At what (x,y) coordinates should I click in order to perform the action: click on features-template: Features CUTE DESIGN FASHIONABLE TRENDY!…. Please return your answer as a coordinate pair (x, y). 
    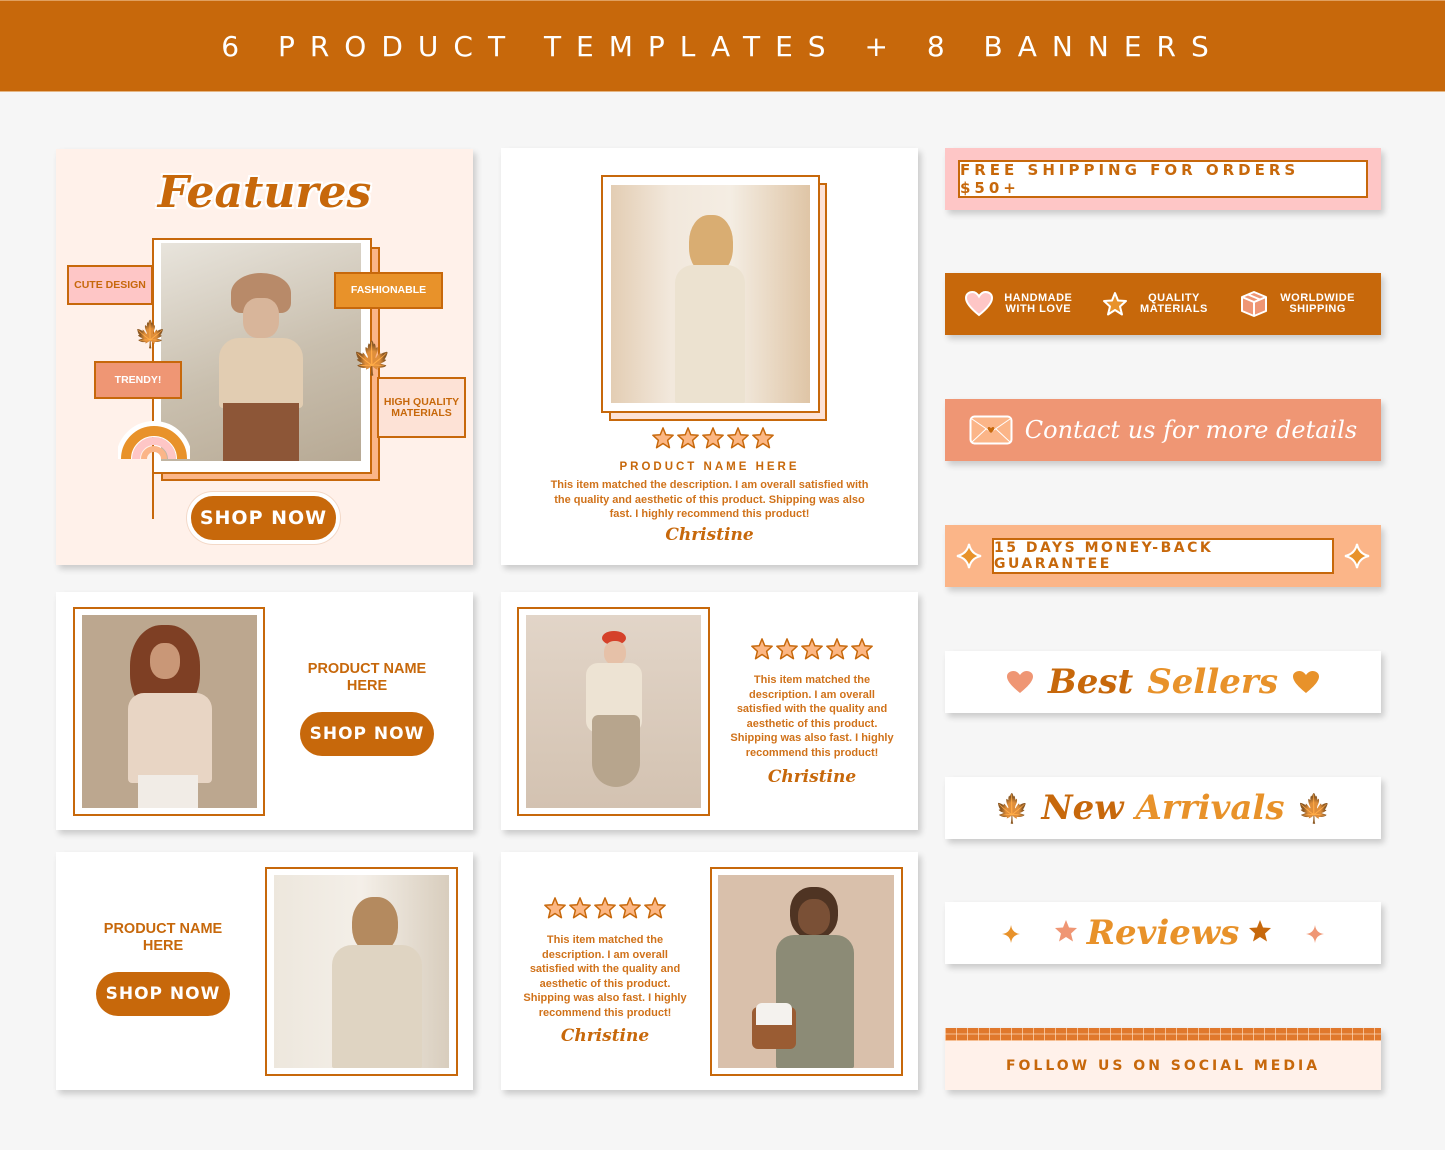
    Looking at the image, I should click on (264, 357).